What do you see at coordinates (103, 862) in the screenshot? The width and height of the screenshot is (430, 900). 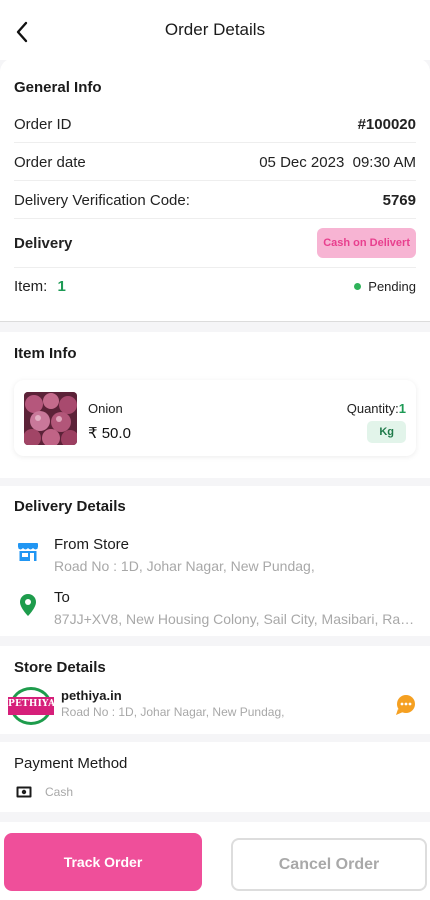 I see `track-order-button: Track Order` at bounding box center [103, 862].